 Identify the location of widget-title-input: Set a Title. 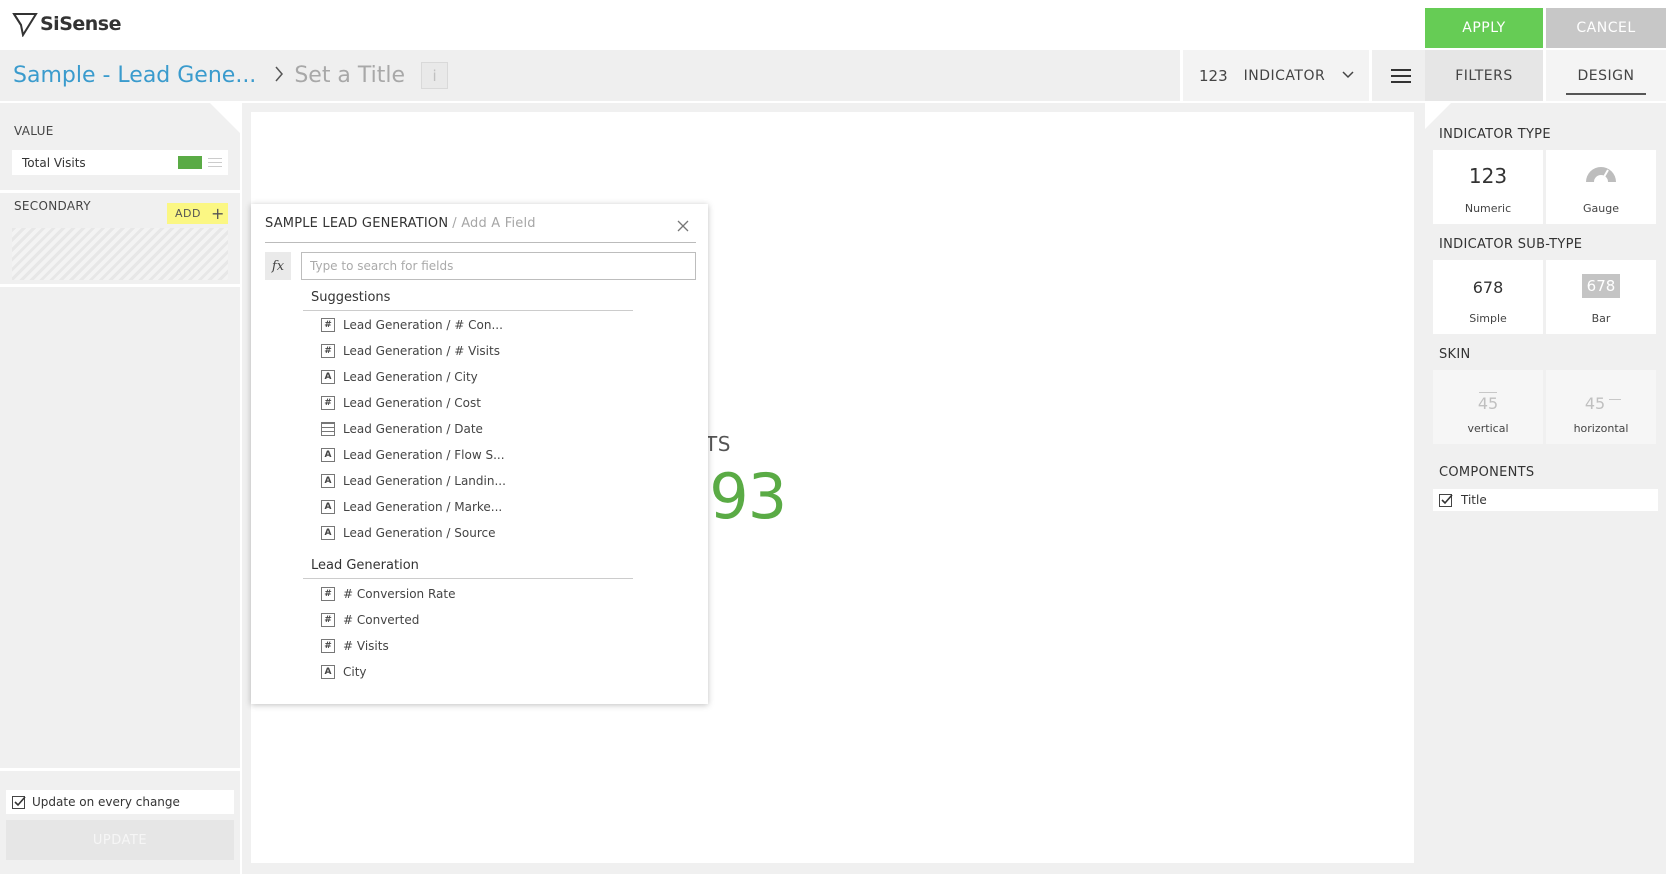
(349, 75).